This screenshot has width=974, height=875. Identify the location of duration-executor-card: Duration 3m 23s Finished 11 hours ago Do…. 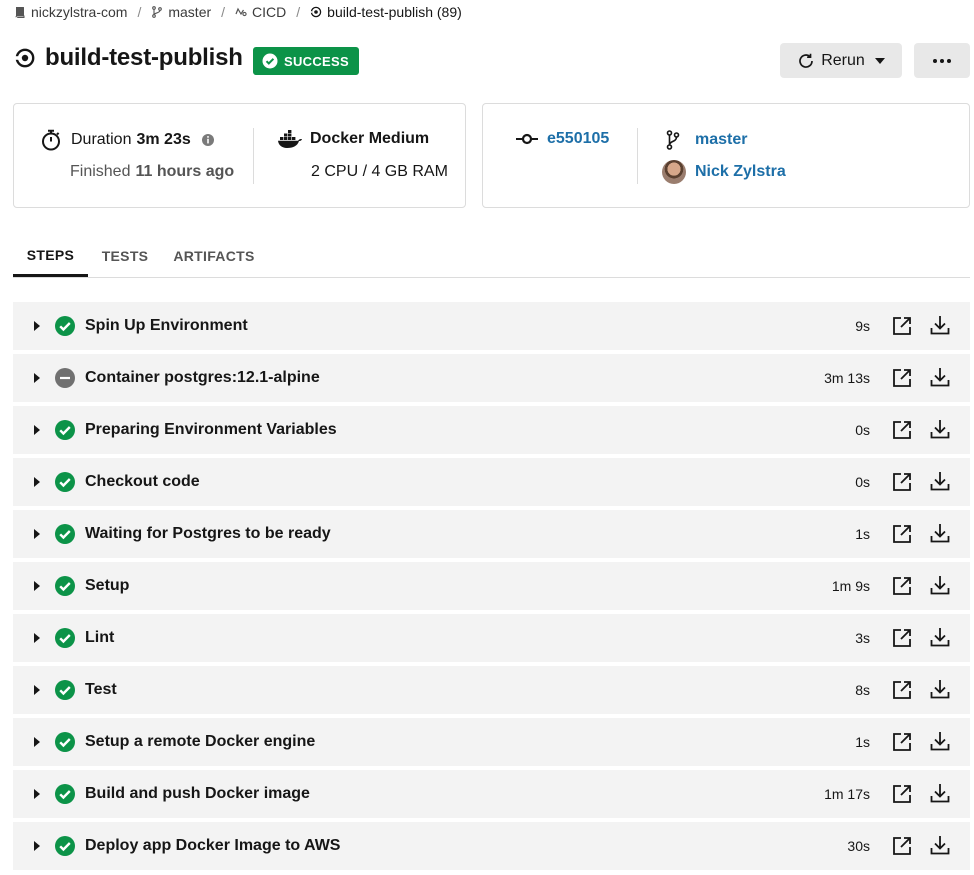
(239, 155).